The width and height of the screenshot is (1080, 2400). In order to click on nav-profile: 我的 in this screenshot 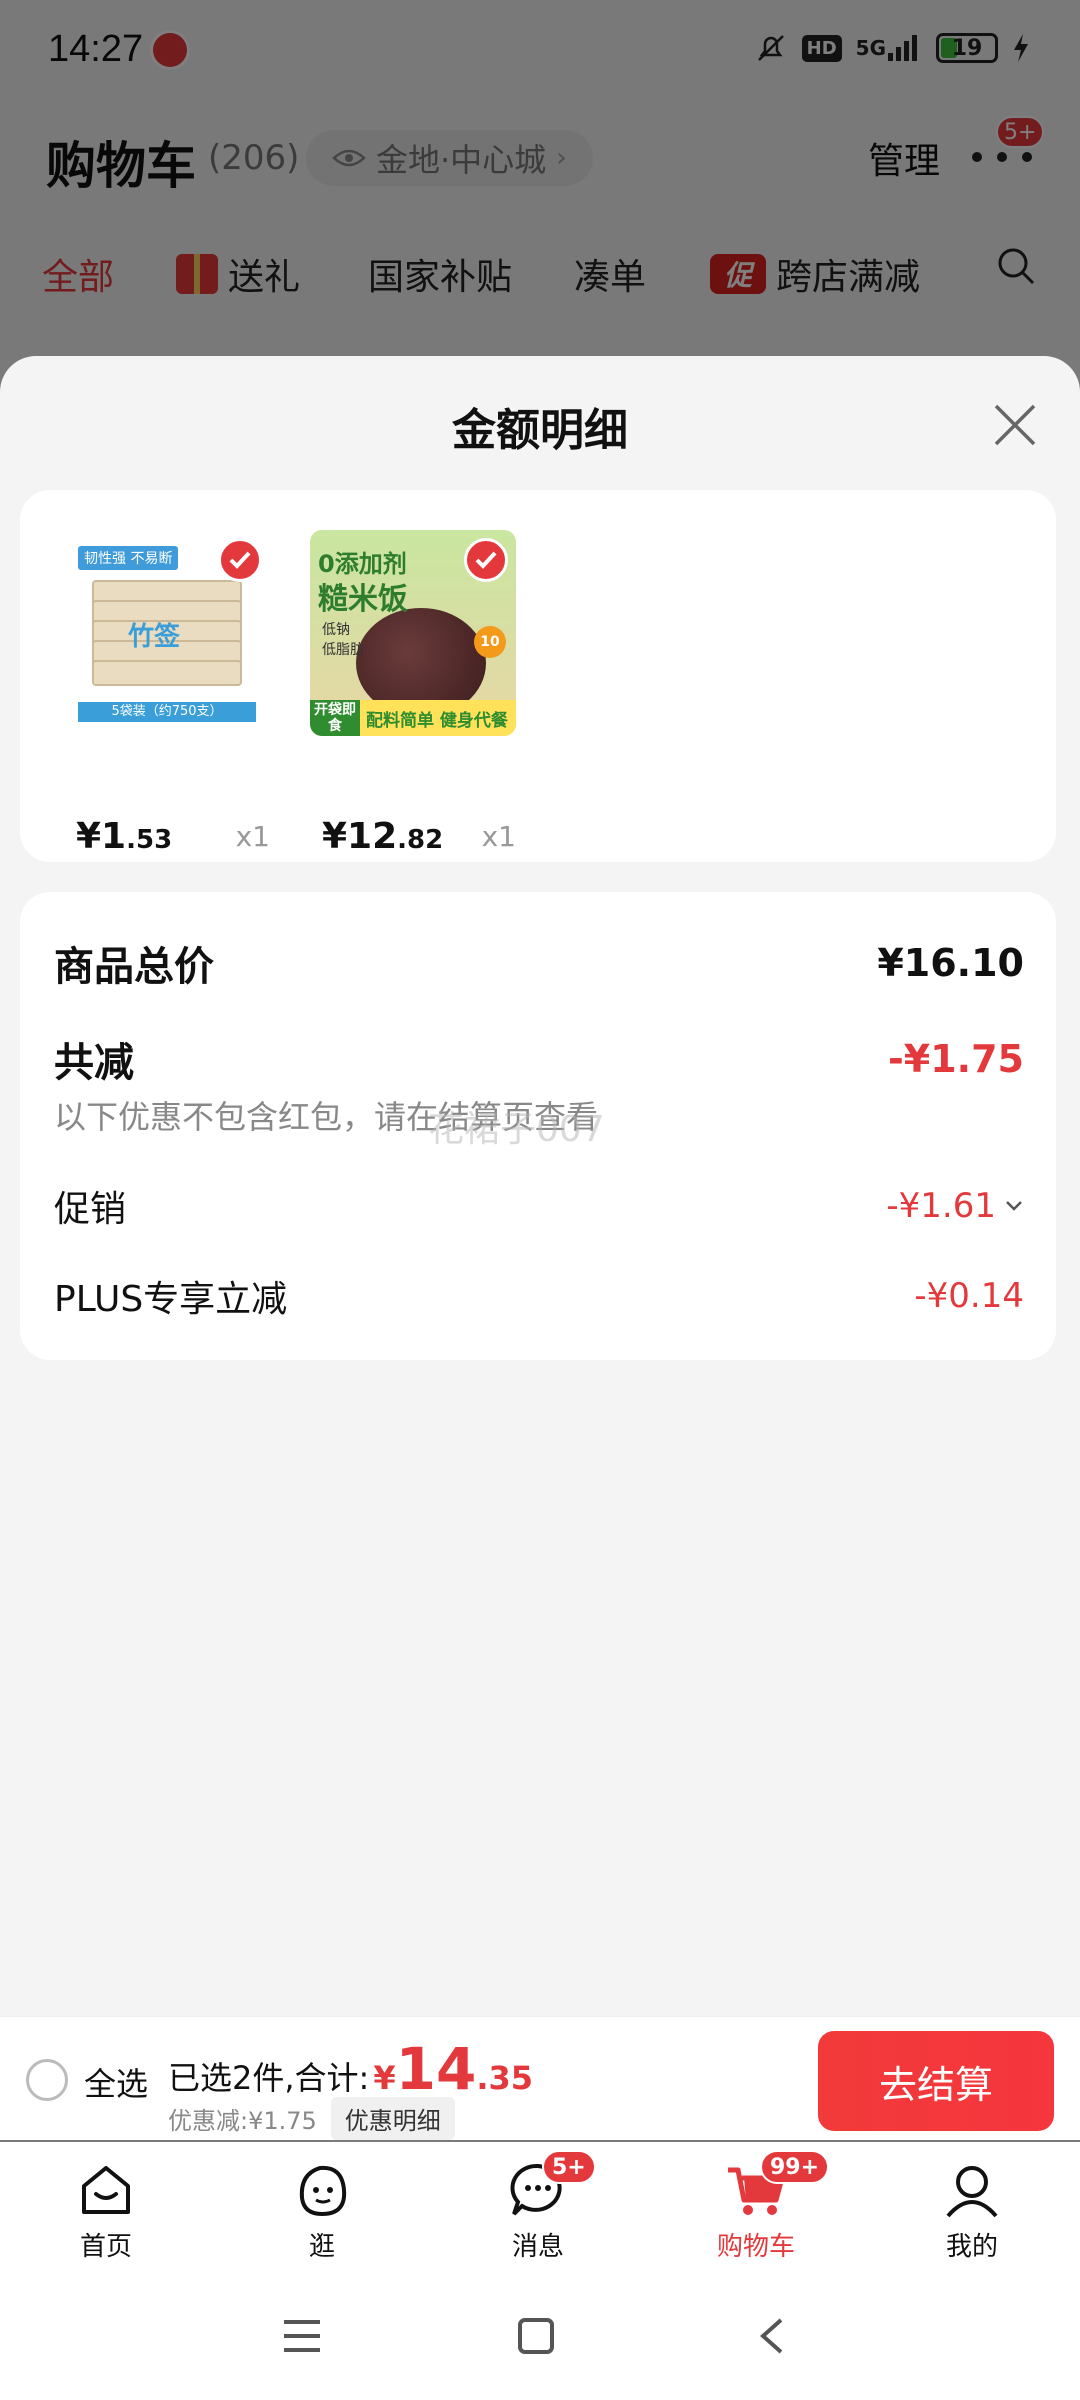, I will do `click(972, 2210)`.